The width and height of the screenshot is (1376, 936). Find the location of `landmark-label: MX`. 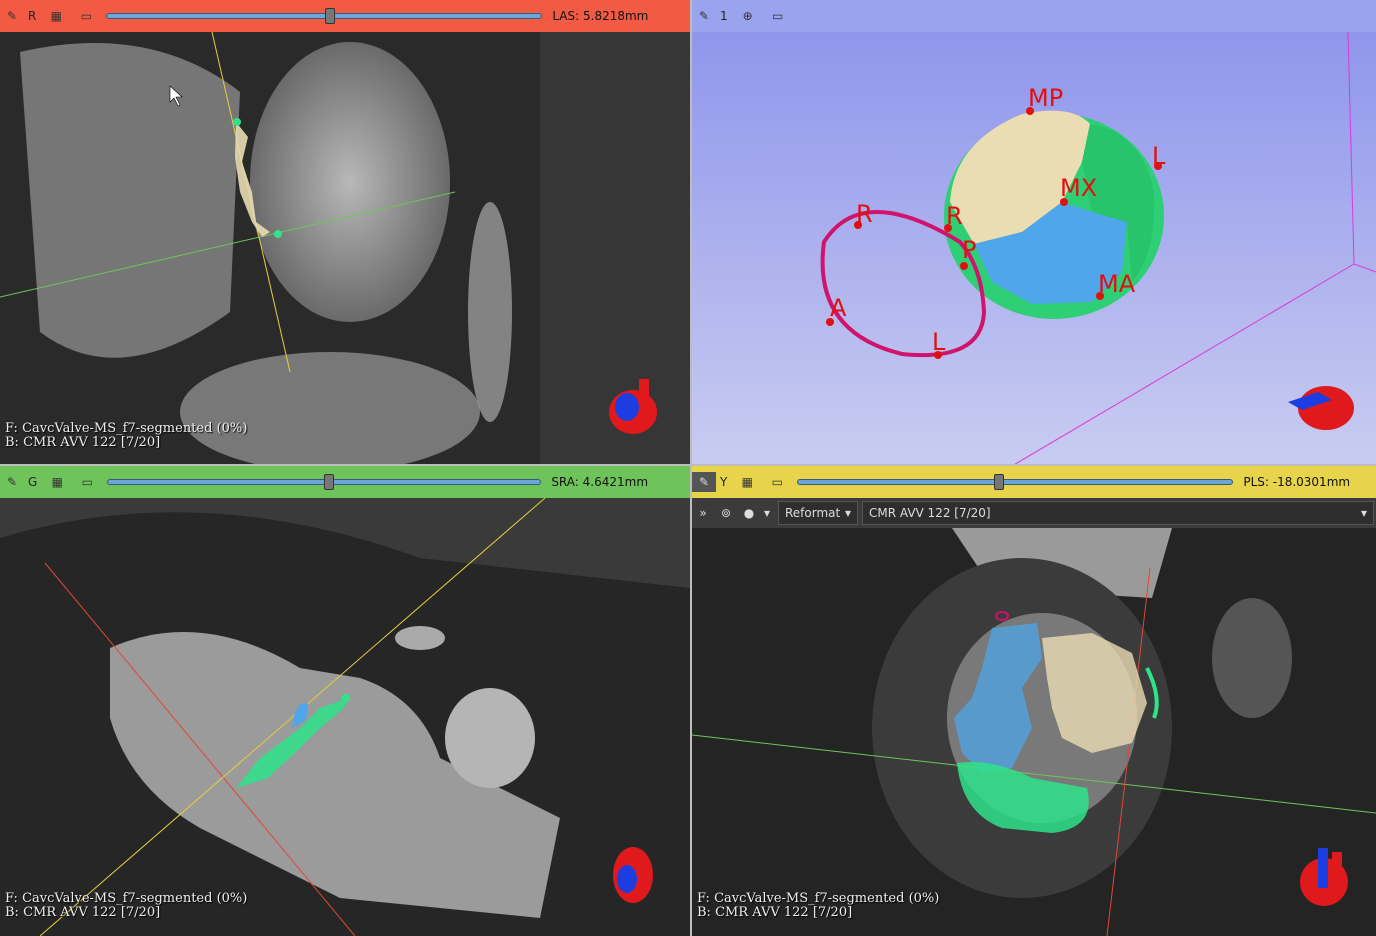

landmark-label: MX is located at coordinates (1078, 188).